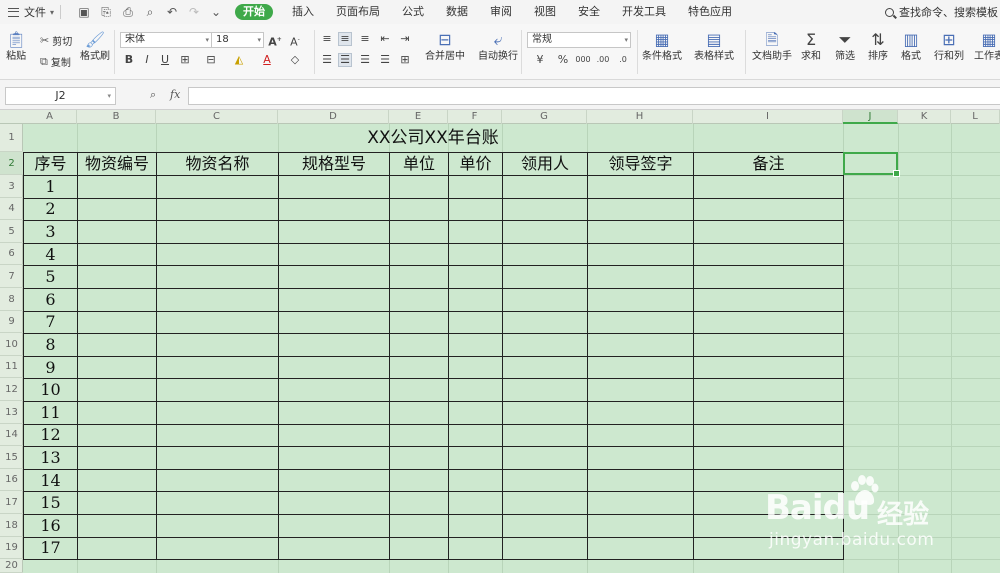 The height and width of the screenshot is (573, 1000). What do you see at coordinates (129, 60) in the screenshot?
I see `bold-icon: B` at bounding box center [129, 60].